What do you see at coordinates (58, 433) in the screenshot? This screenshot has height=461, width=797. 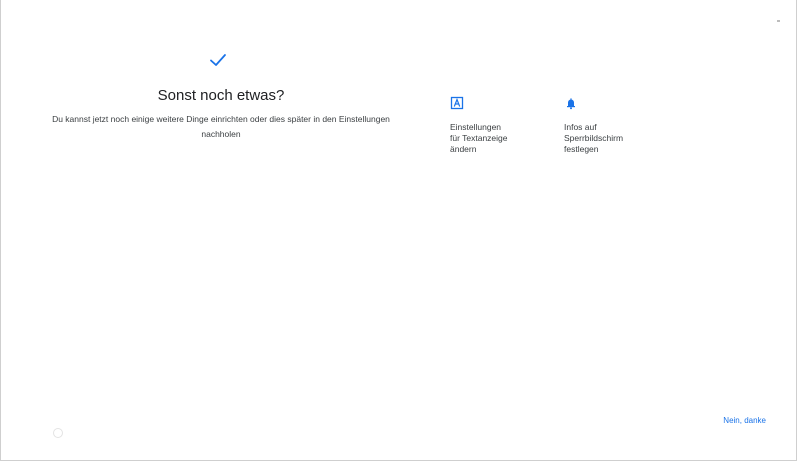 I see `accessibility-icon` at bounding box center [58, 433].